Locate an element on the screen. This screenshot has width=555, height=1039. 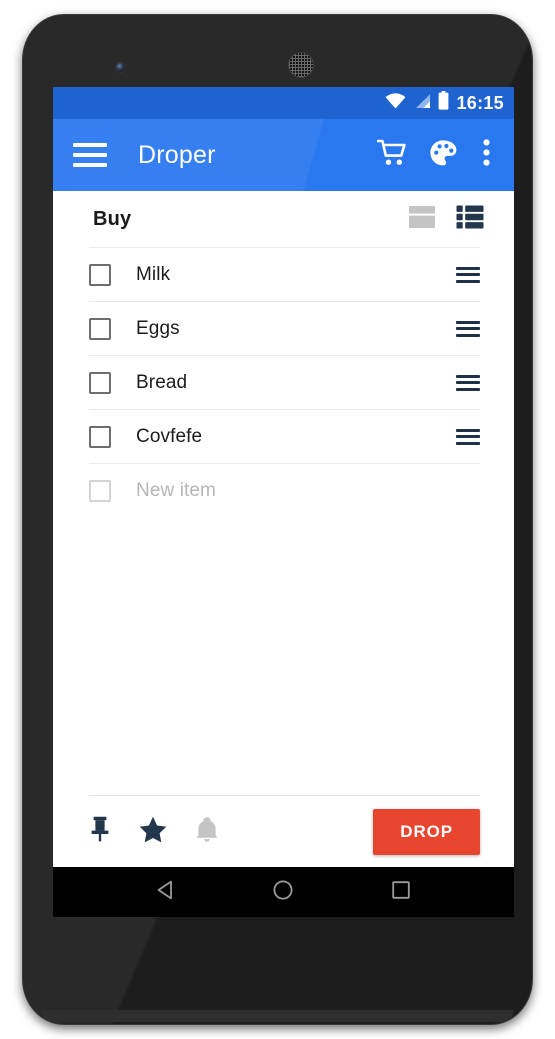
cellular-signal-icon is located at coordinates (422, 103).